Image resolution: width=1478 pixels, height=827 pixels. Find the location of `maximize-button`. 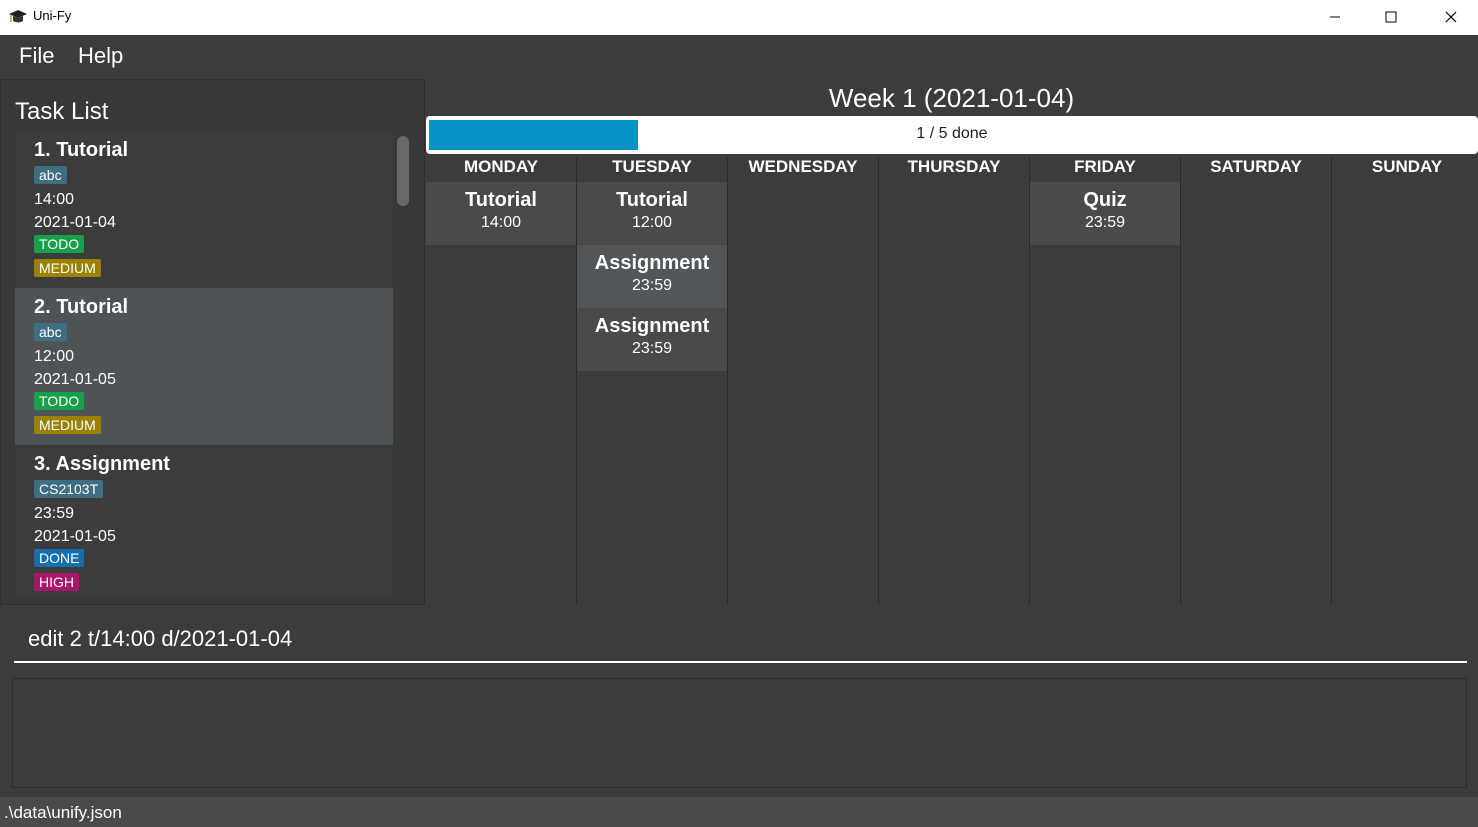

maximize-button is located at coordinates (1391, 16).